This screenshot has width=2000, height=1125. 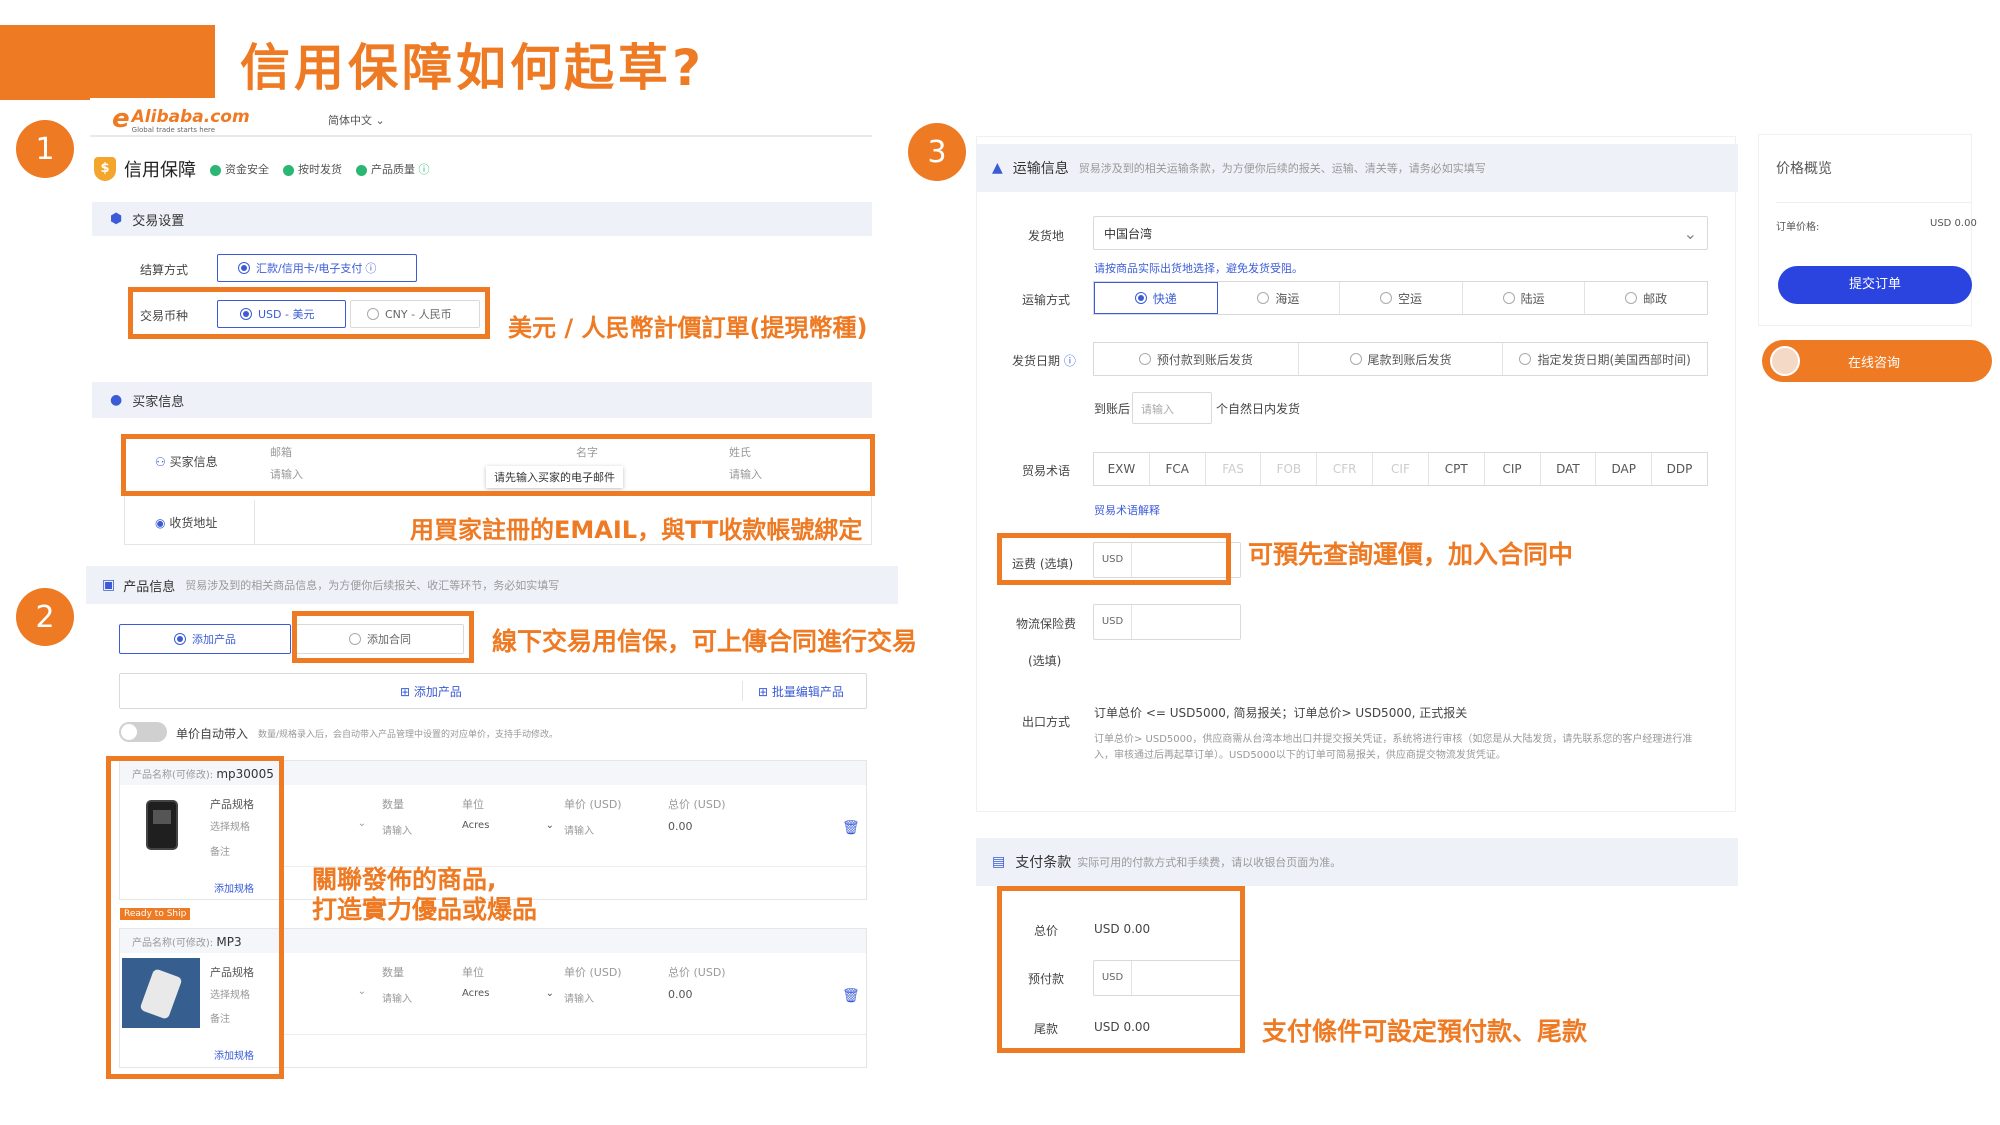 I want to click on product-2-total: 0.00, so click(x=680, y=994).